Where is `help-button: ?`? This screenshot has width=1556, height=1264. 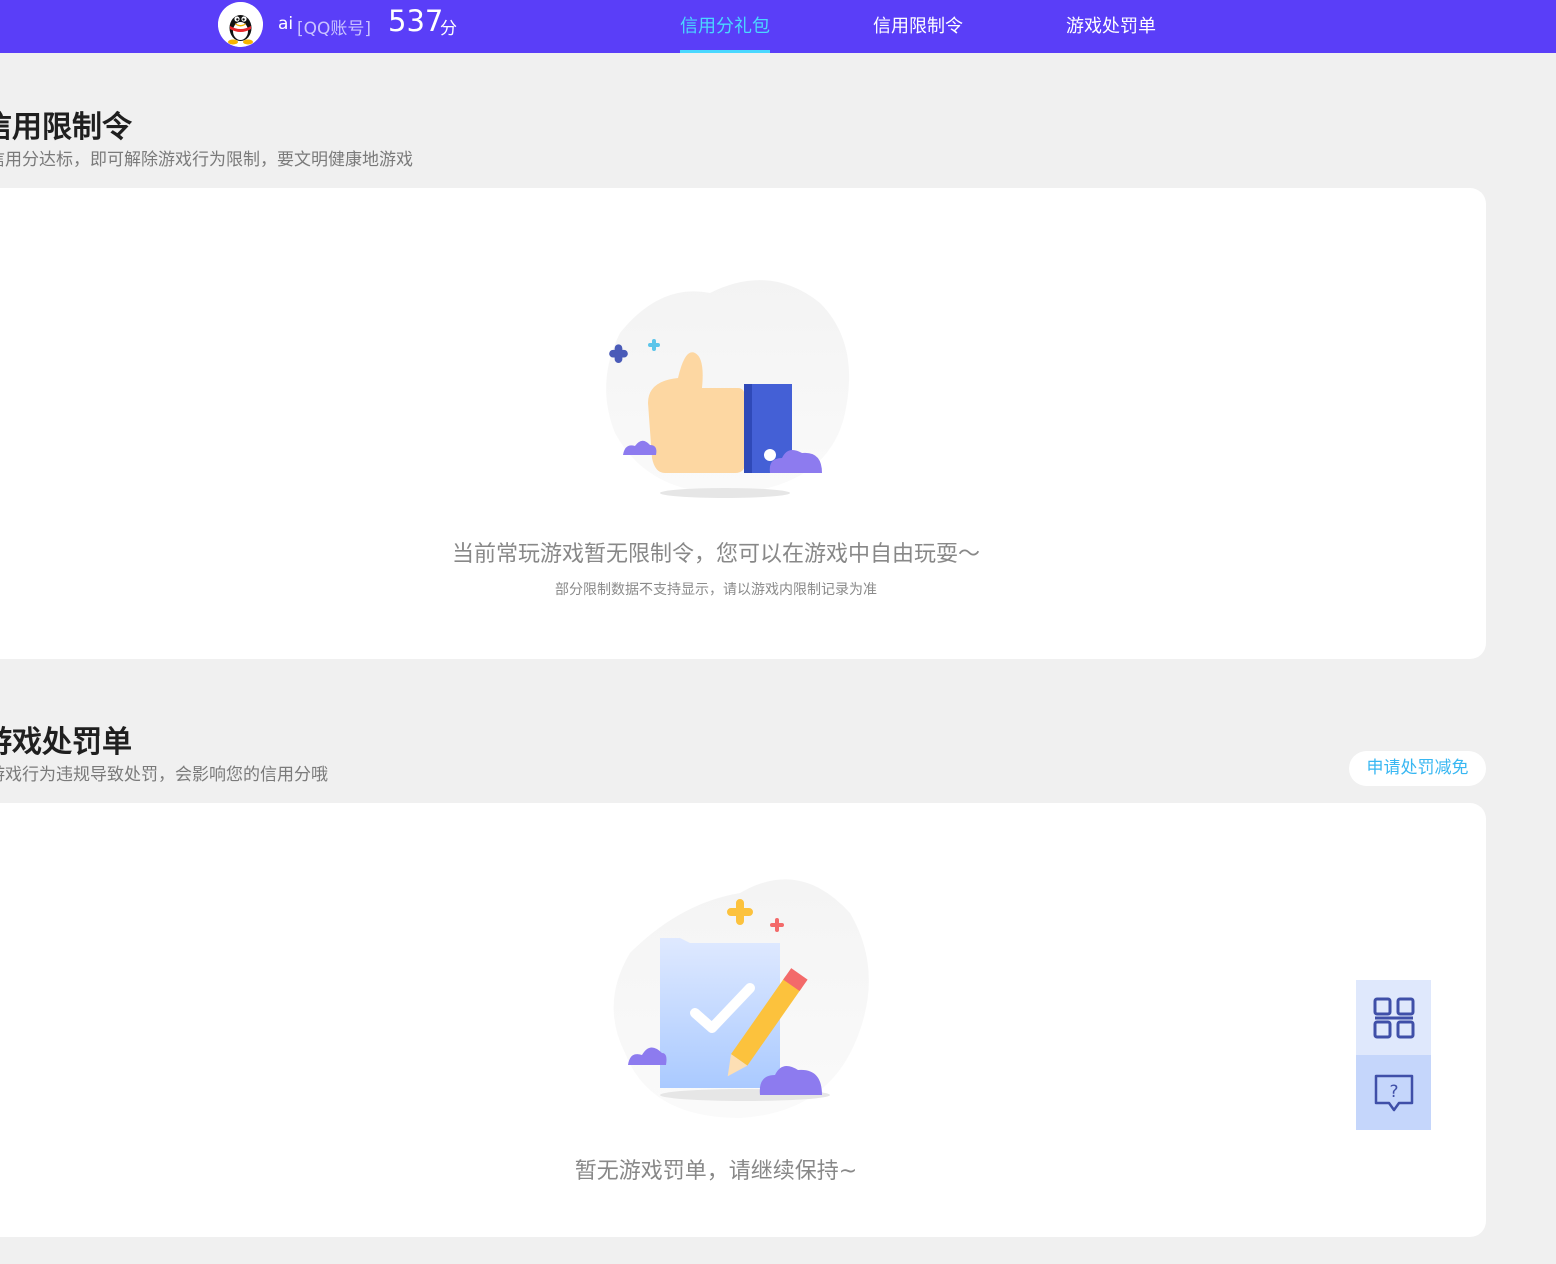 help-button: ? is located at coordinates (1393, 1092).